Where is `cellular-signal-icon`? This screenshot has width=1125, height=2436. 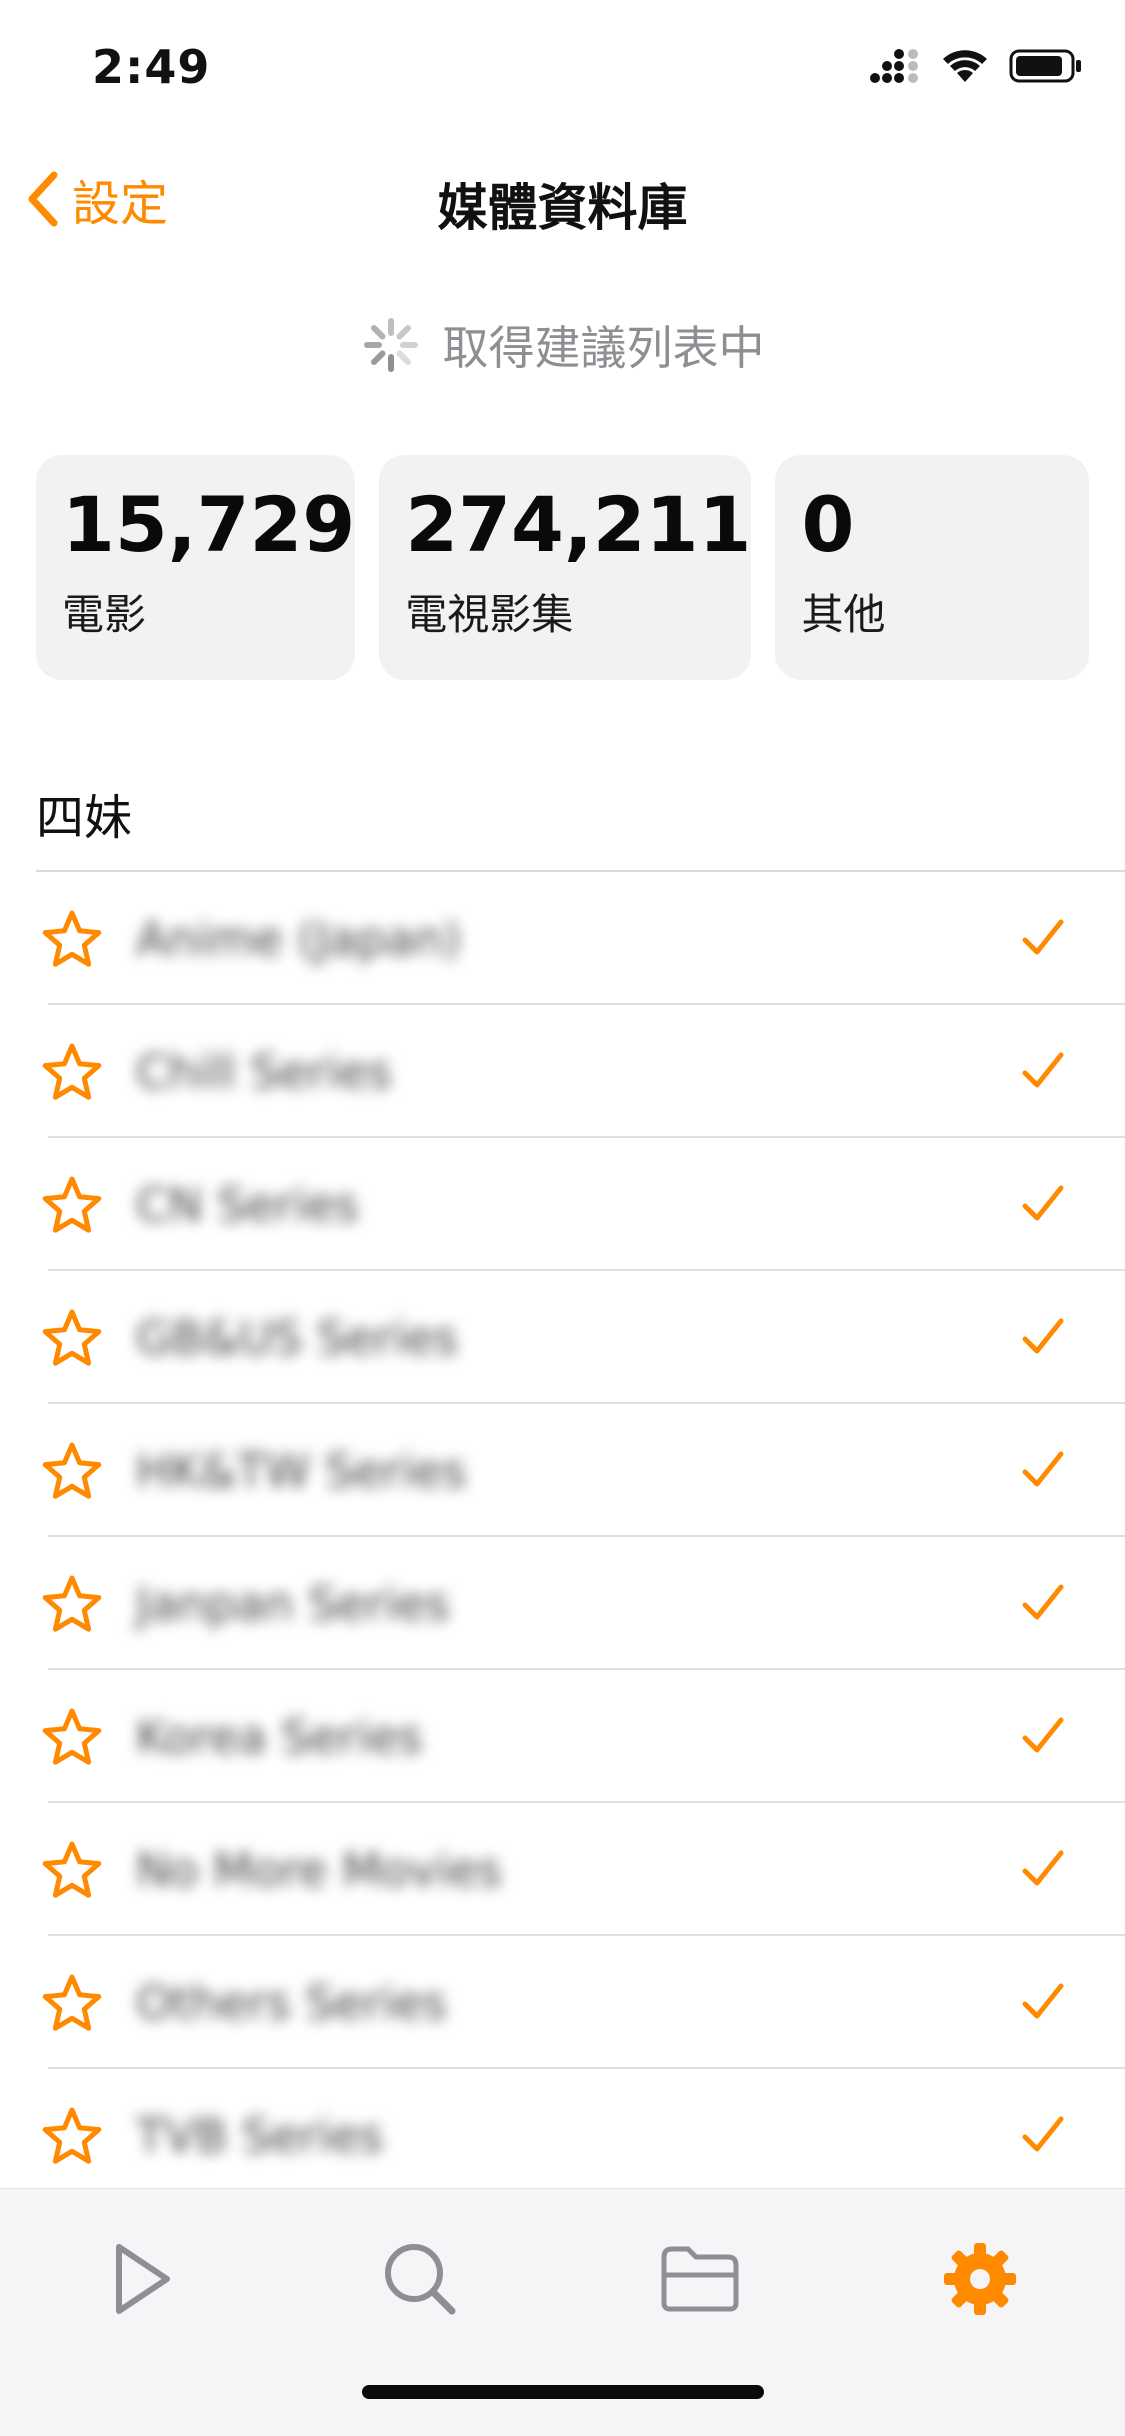
cellular-signal-icon is located at coordinates (894, 66).